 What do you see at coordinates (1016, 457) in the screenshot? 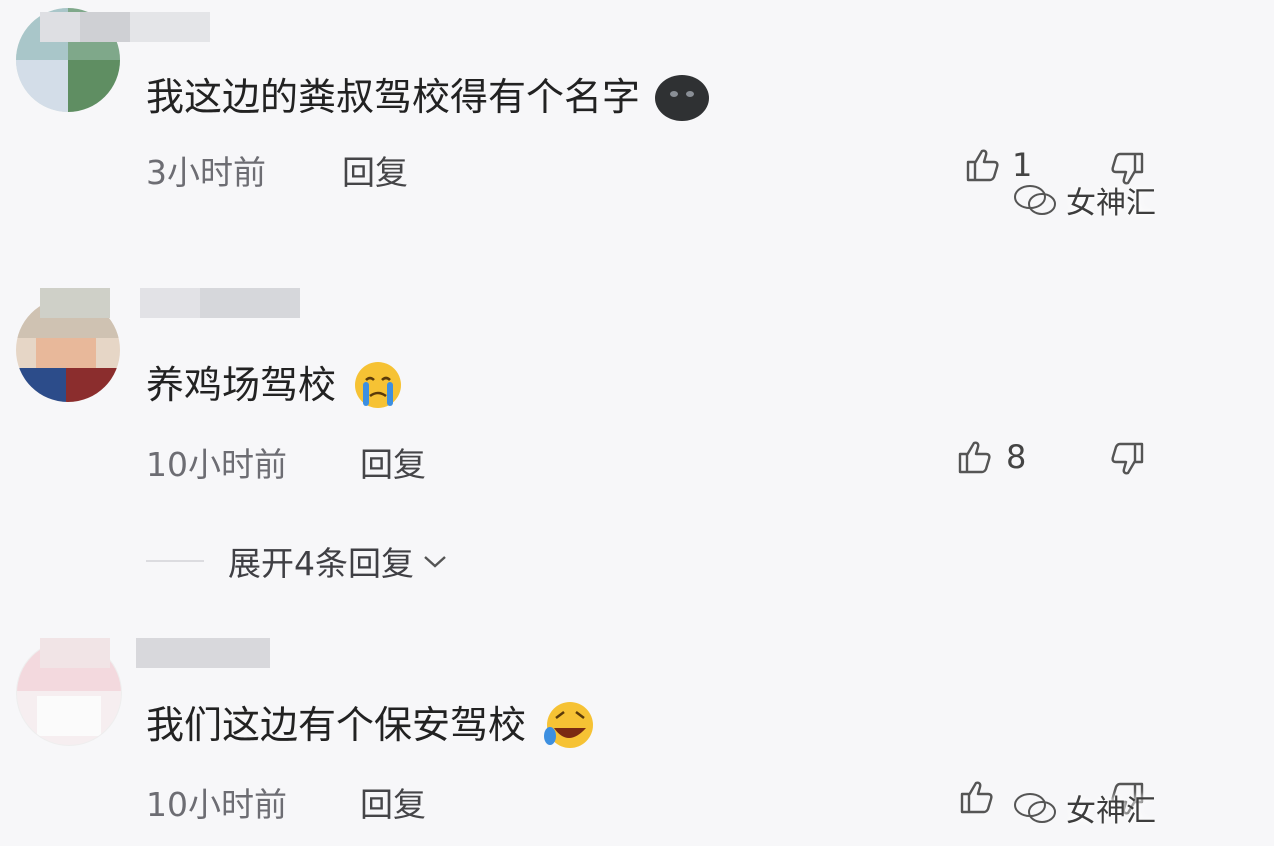
I see `like-count: 8` at bounding box center [1016, 457].